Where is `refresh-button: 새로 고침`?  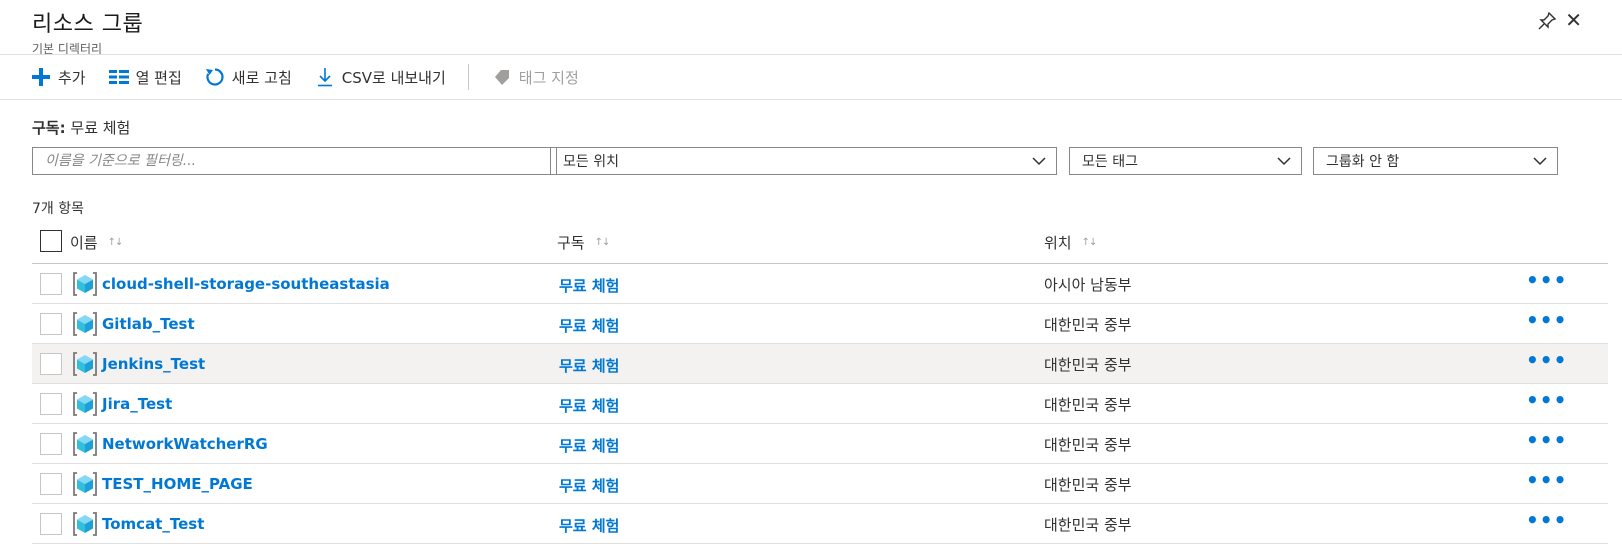 refresh-button: 새로 고침 is located at coordinates (248, 77).